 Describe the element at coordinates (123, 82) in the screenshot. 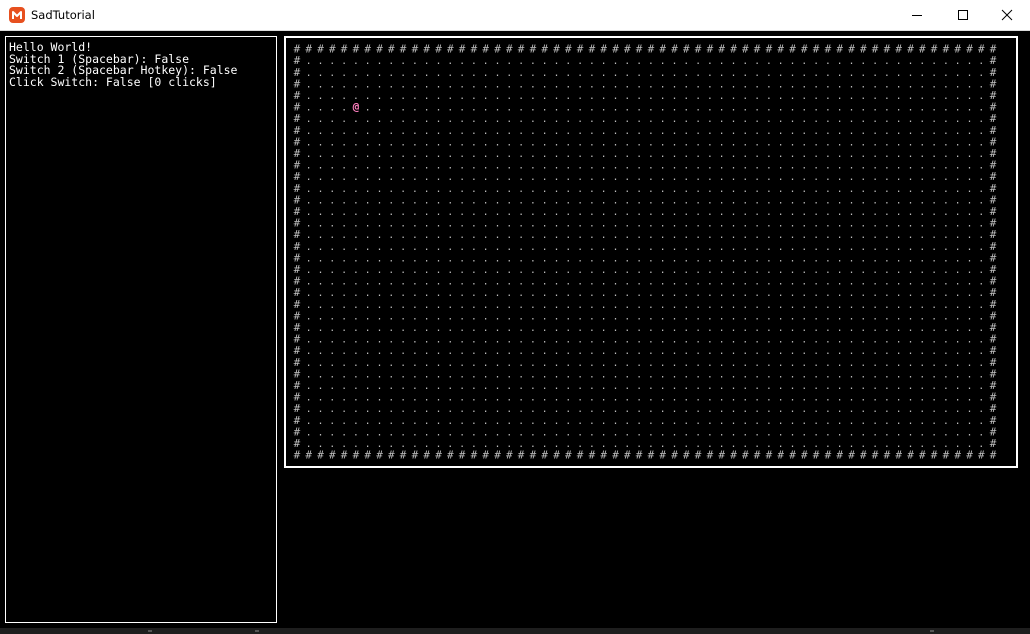

I see `status-line-click-switch: Click Switch: False [0 clicks]` at that location.